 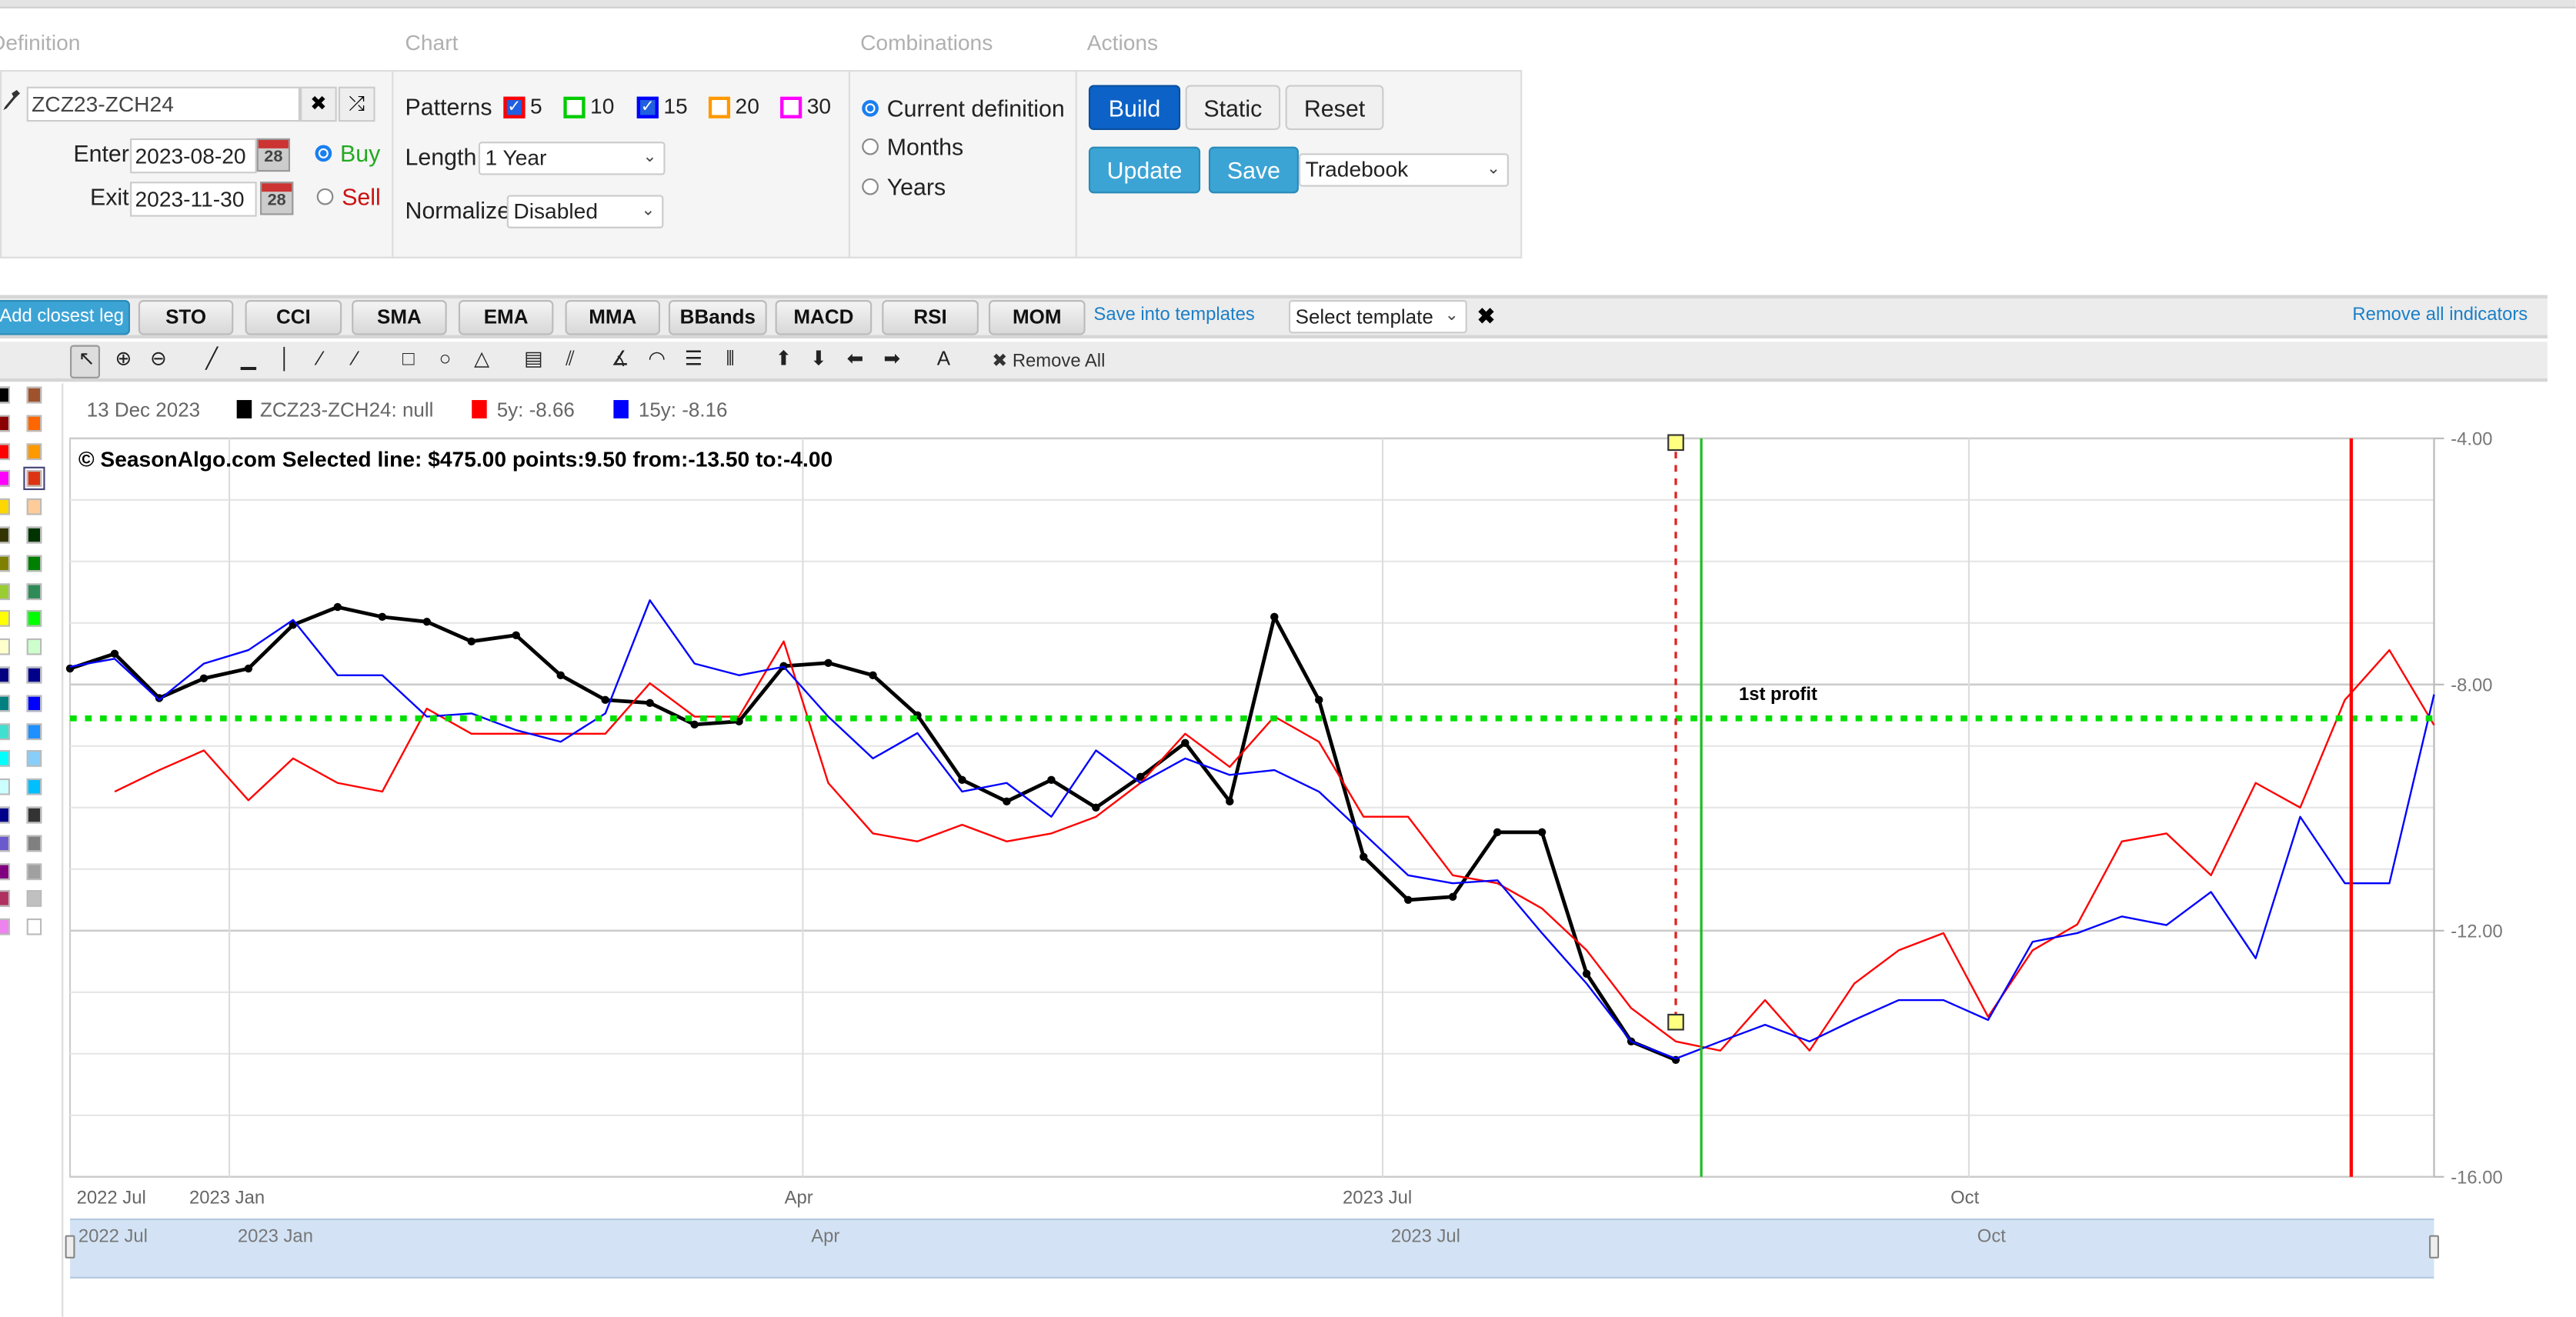 What do you see at coordinates (824, 317) in the screenshot?
I see `indicator-button-macd: MACD` at bounding box center [824, 317].